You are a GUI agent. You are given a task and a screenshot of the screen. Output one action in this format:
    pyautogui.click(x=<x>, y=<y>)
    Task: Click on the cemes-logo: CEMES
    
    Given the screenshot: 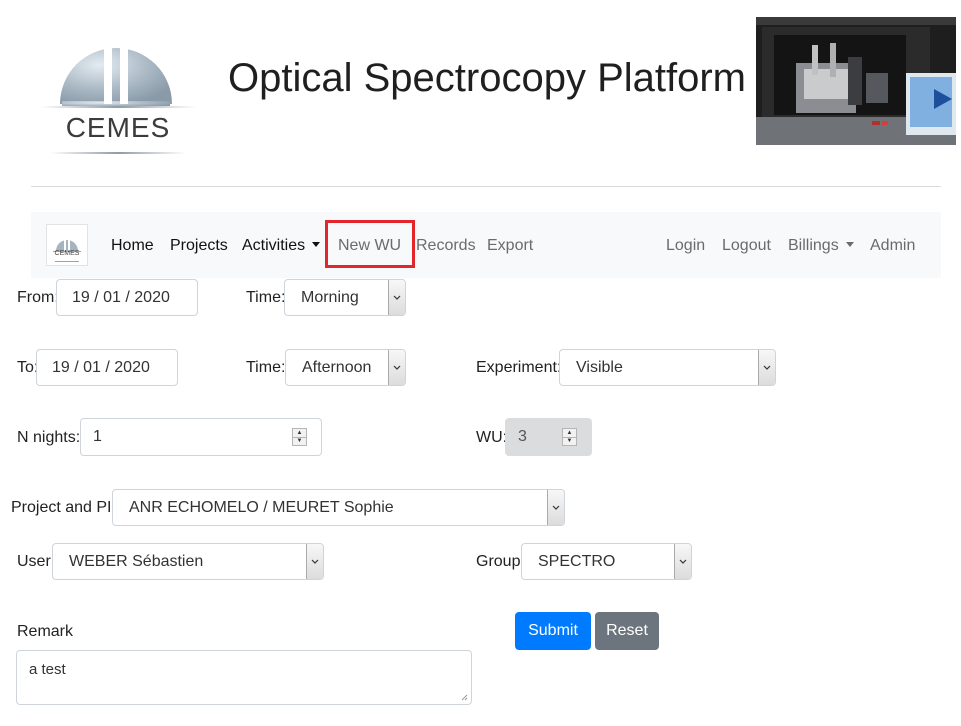 What is the action you would take?
    pyautogui.click(x=118, y=82)
    